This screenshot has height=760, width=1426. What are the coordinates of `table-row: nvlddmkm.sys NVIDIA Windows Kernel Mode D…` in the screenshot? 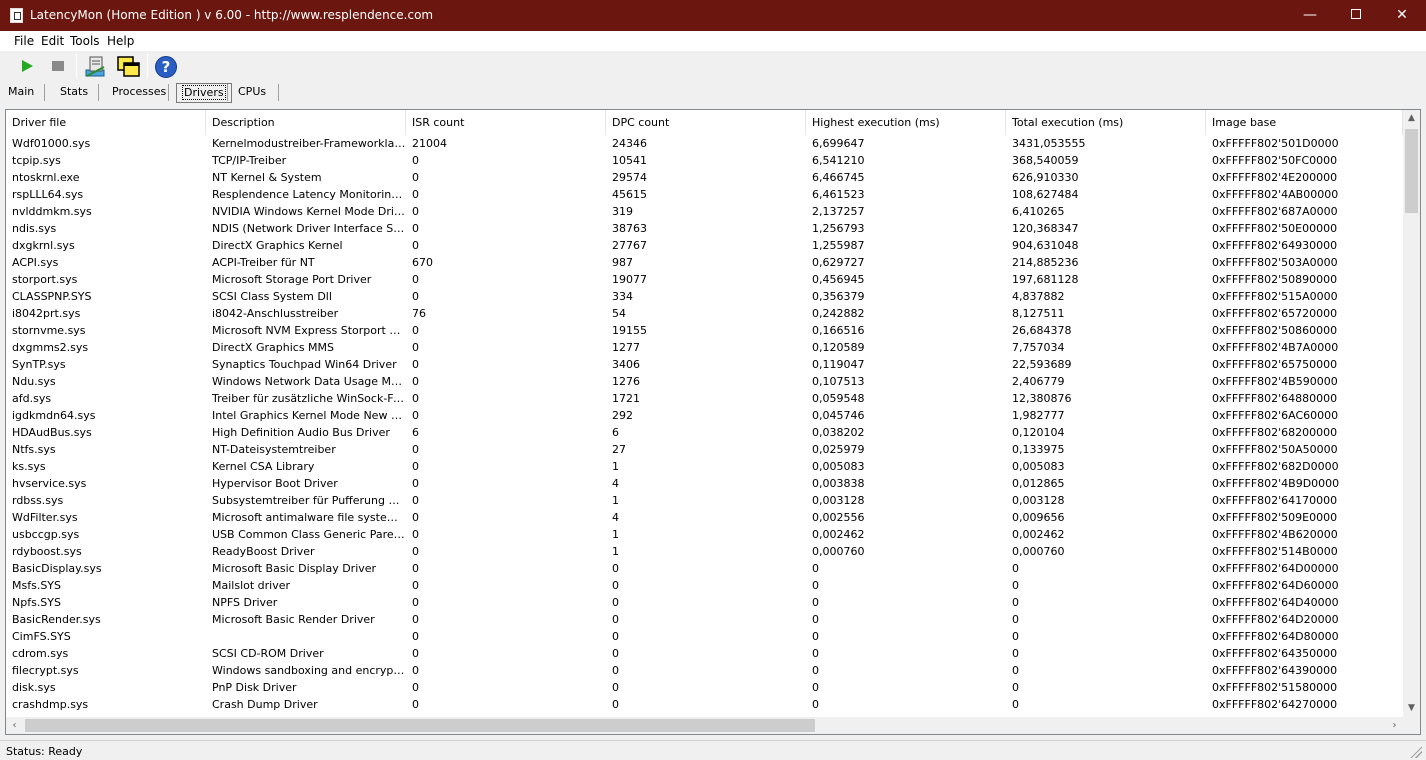 It's located at (704, 211).